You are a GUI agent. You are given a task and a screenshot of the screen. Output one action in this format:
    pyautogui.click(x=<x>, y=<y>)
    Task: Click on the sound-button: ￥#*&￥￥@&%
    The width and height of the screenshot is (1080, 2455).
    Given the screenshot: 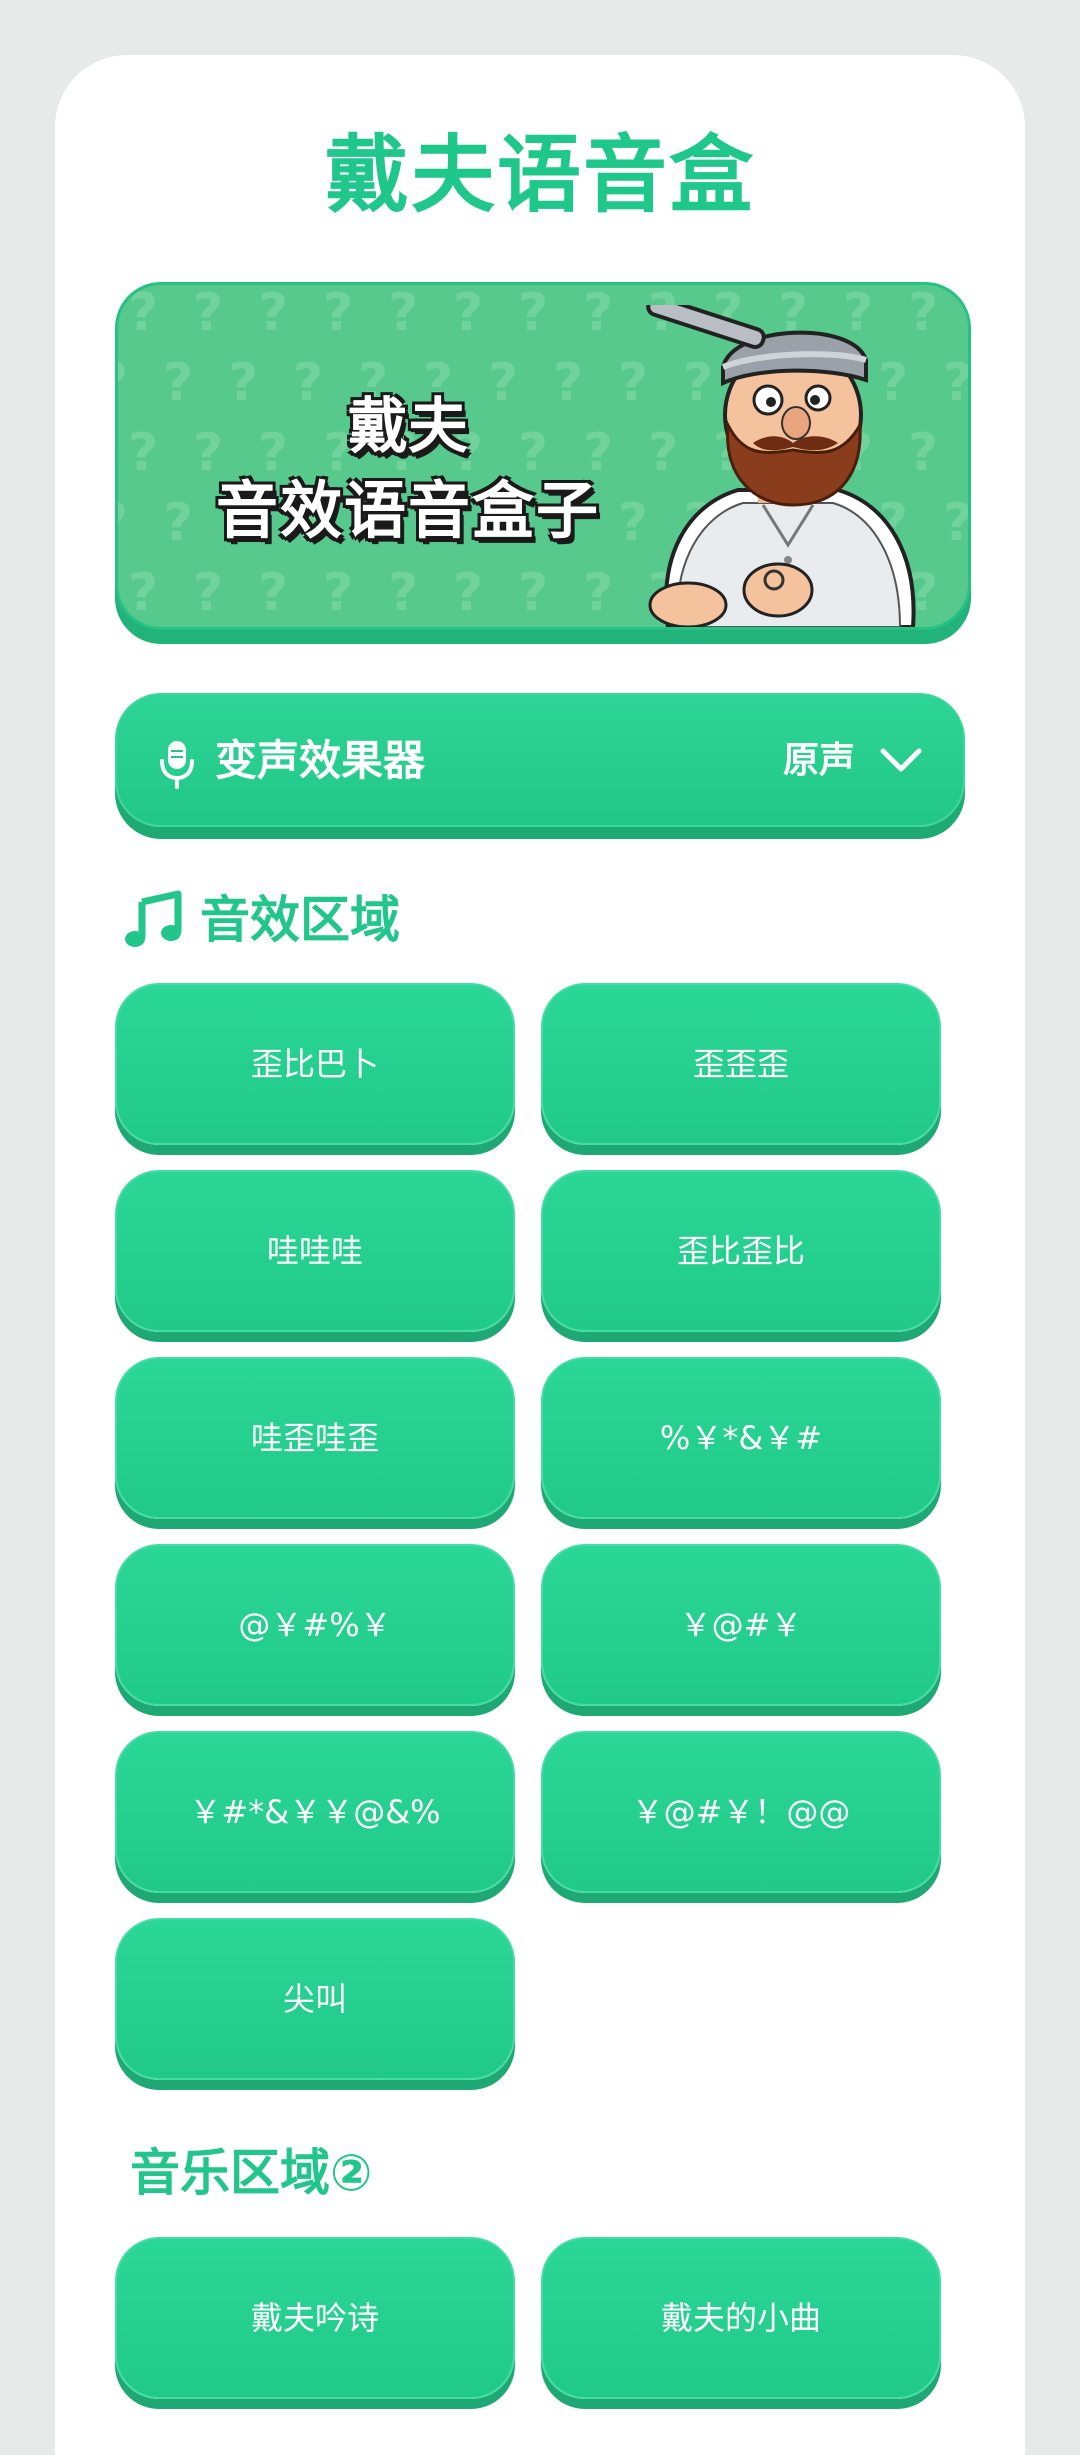 What is the action you would take?
    pyautogui.click(x=315, y=1812)
    